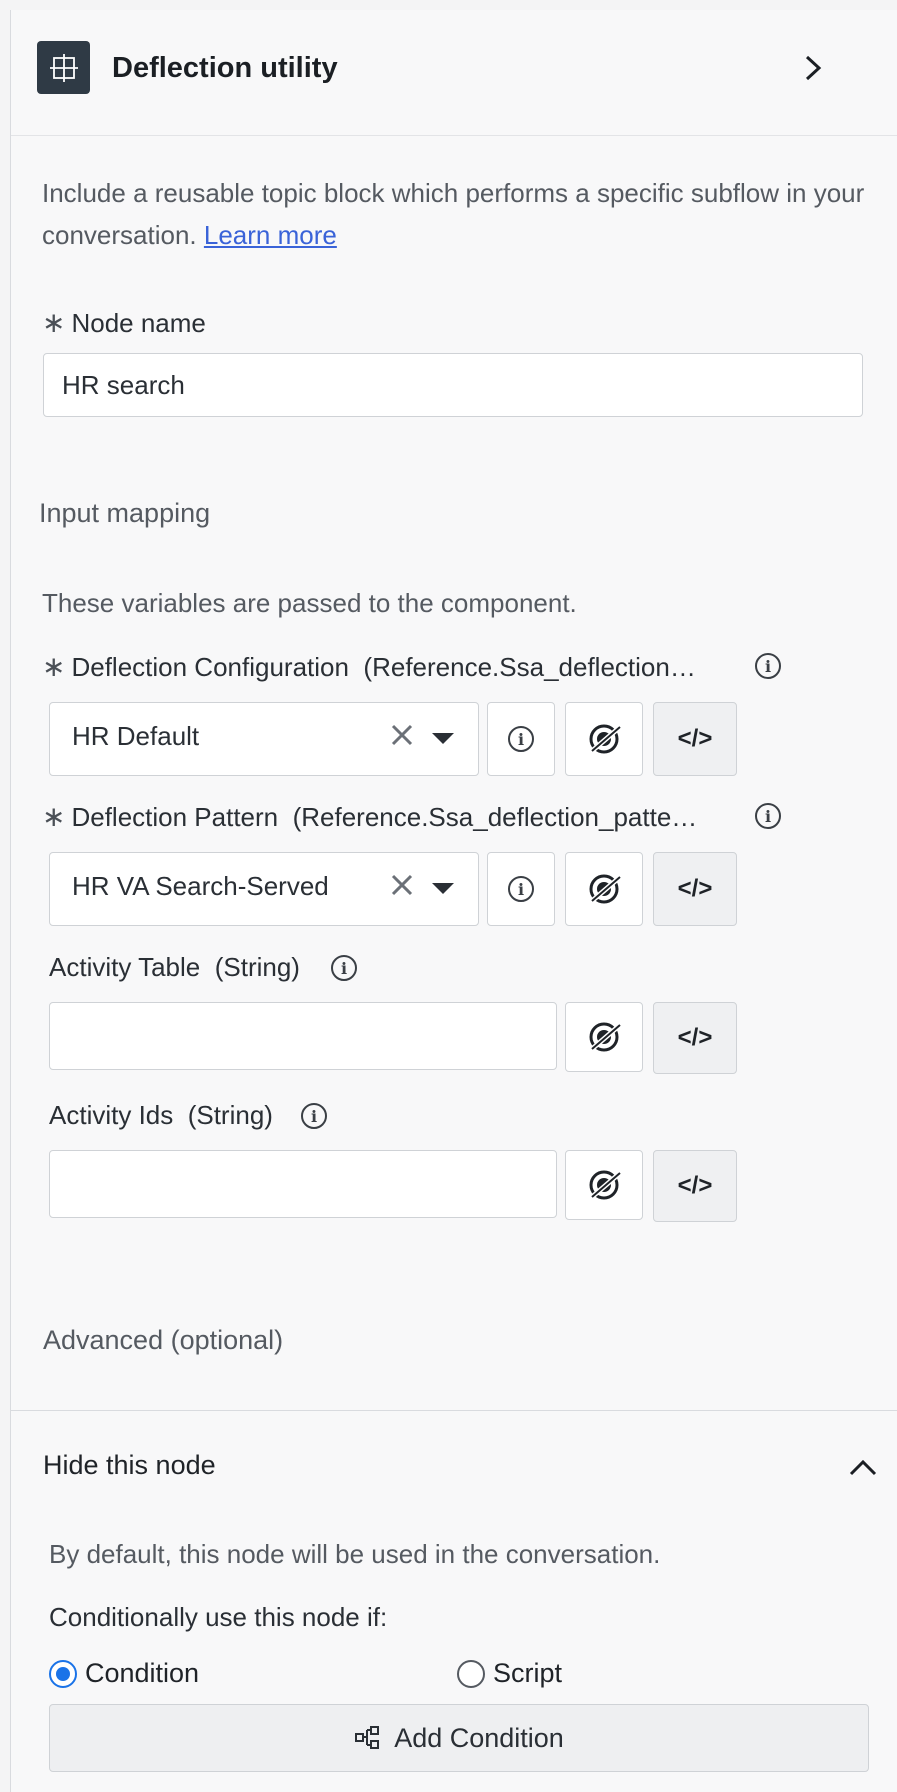 The height and width of the screenshot is (1792, 897). I want to click on activity-ids-input, so click(303, 1184).